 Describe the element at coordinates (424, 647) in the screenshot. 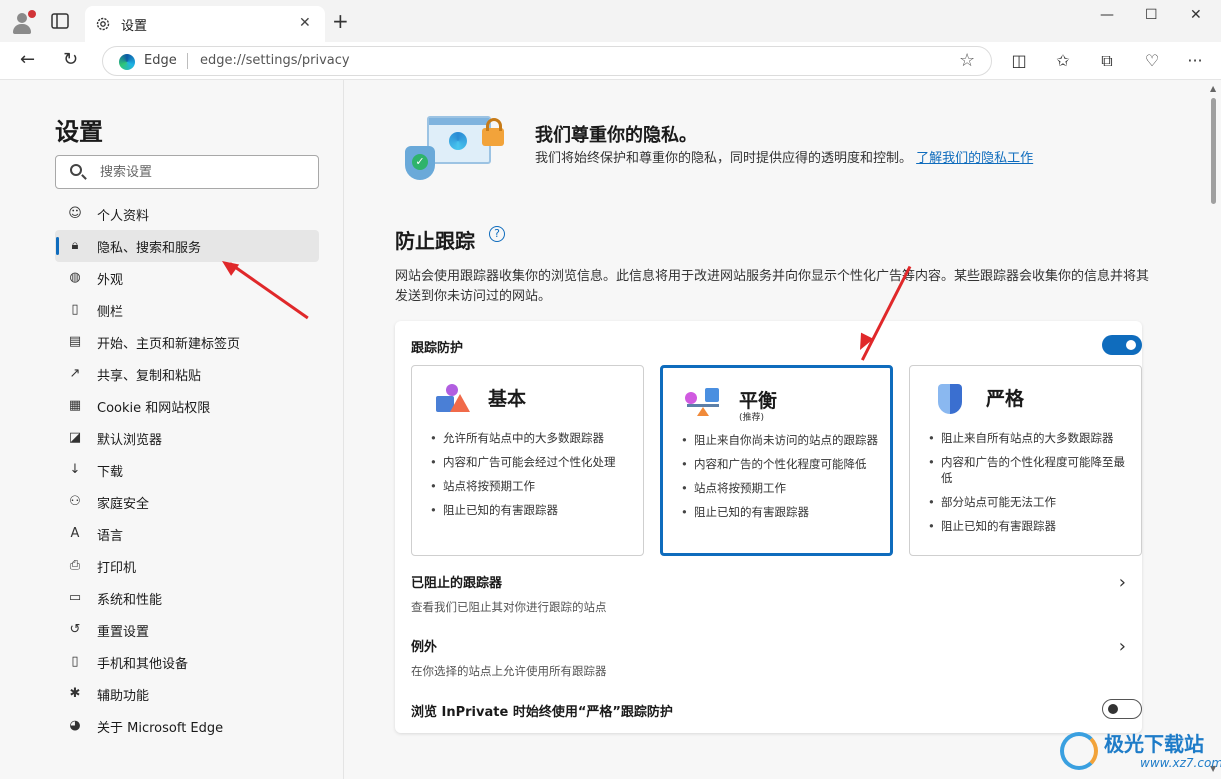

I see `row-title: 例外` at that location.